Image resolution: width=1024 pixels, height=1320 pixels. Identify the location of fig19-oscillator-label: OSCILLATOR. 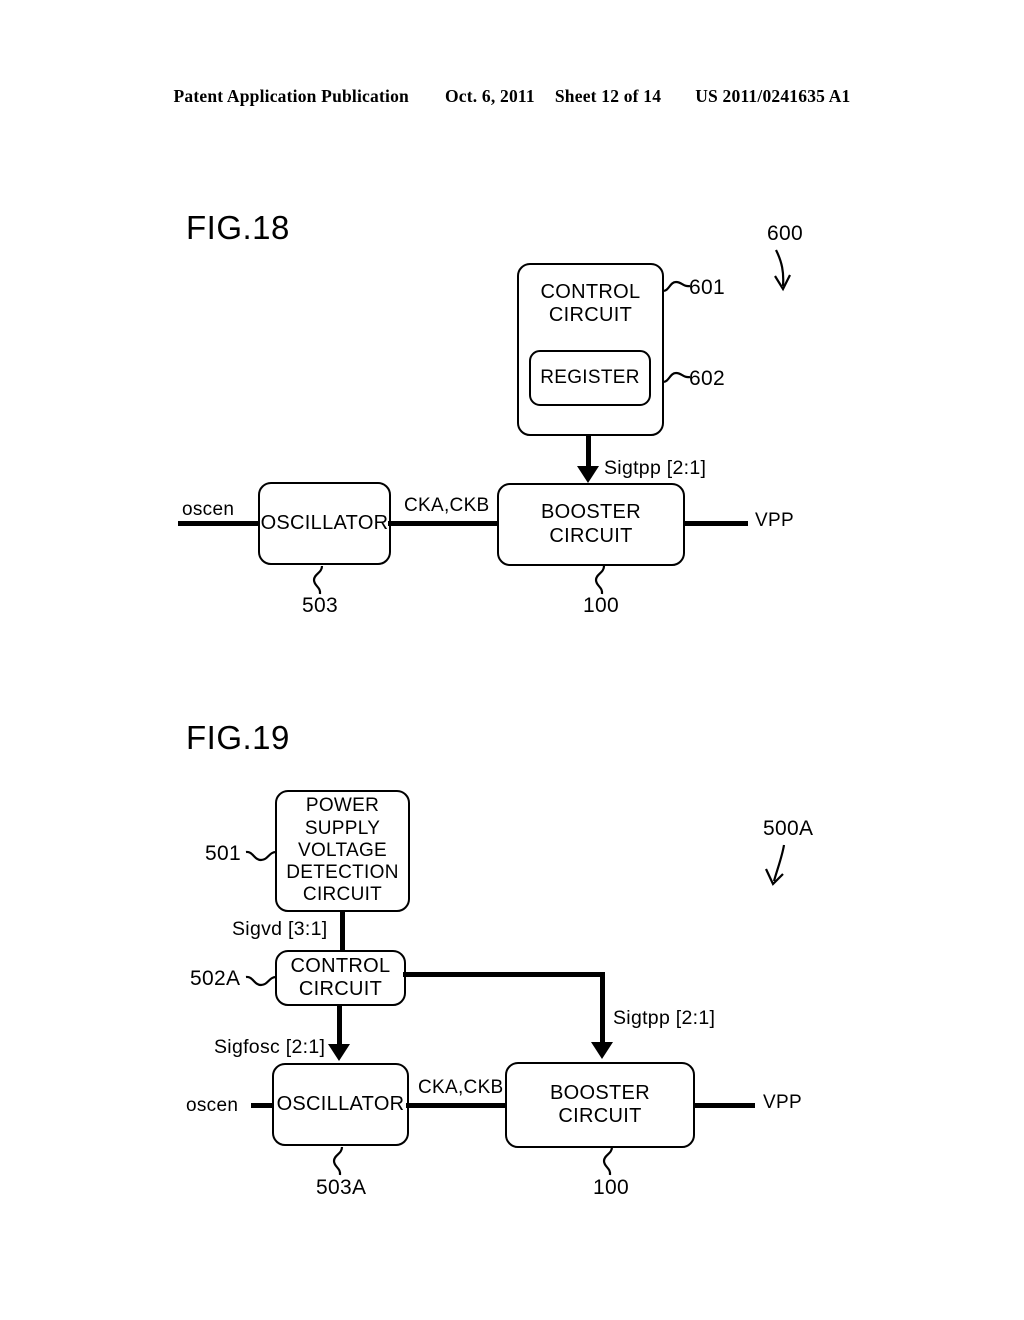
(340, 1103).